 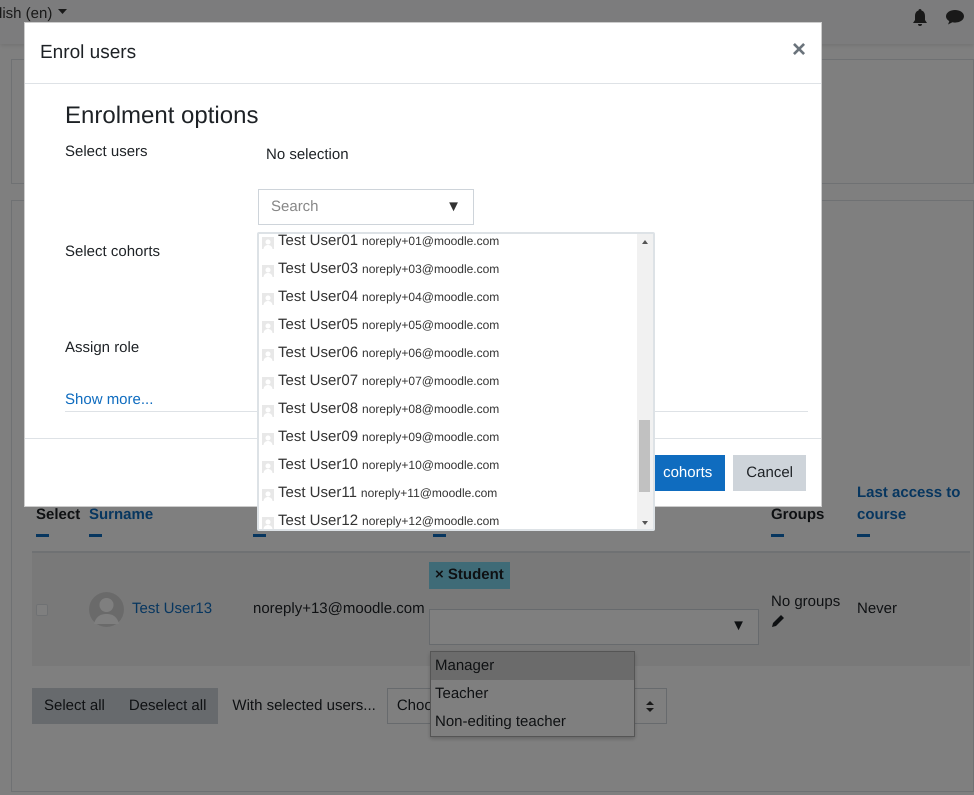 I want to click on bell-icon, so click(x=920, y=18).